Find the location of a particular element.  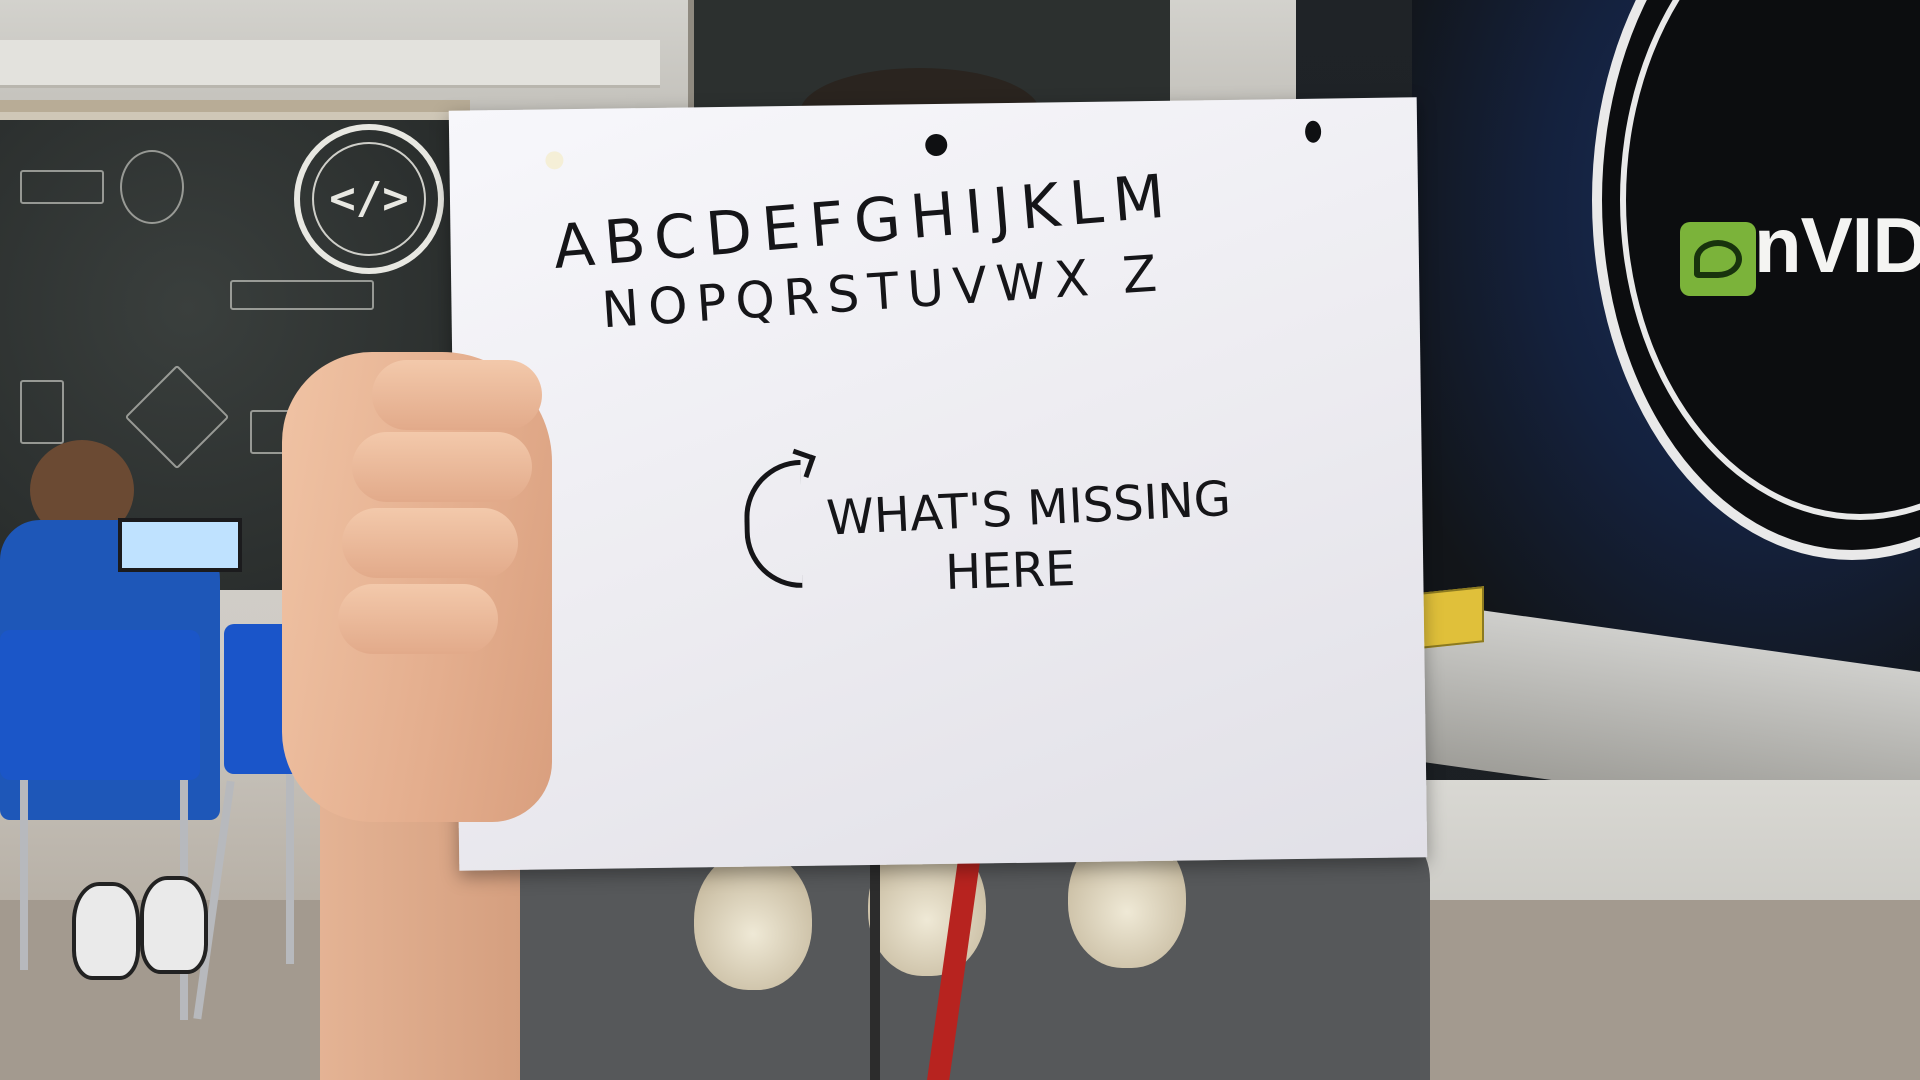

tape-mark is located at coordinates (554, 160).